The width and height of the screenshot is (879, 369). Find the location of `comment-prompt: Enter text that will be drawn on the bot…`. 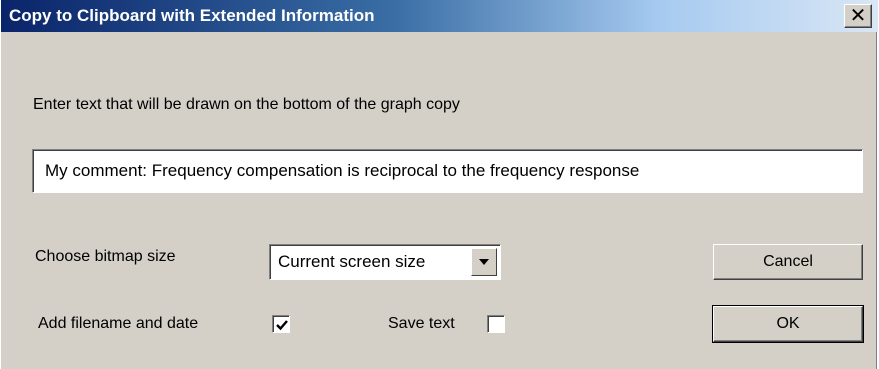

comment-prompt: Enter text that will be drawn on the bot… is located at coordinates (246, 104).